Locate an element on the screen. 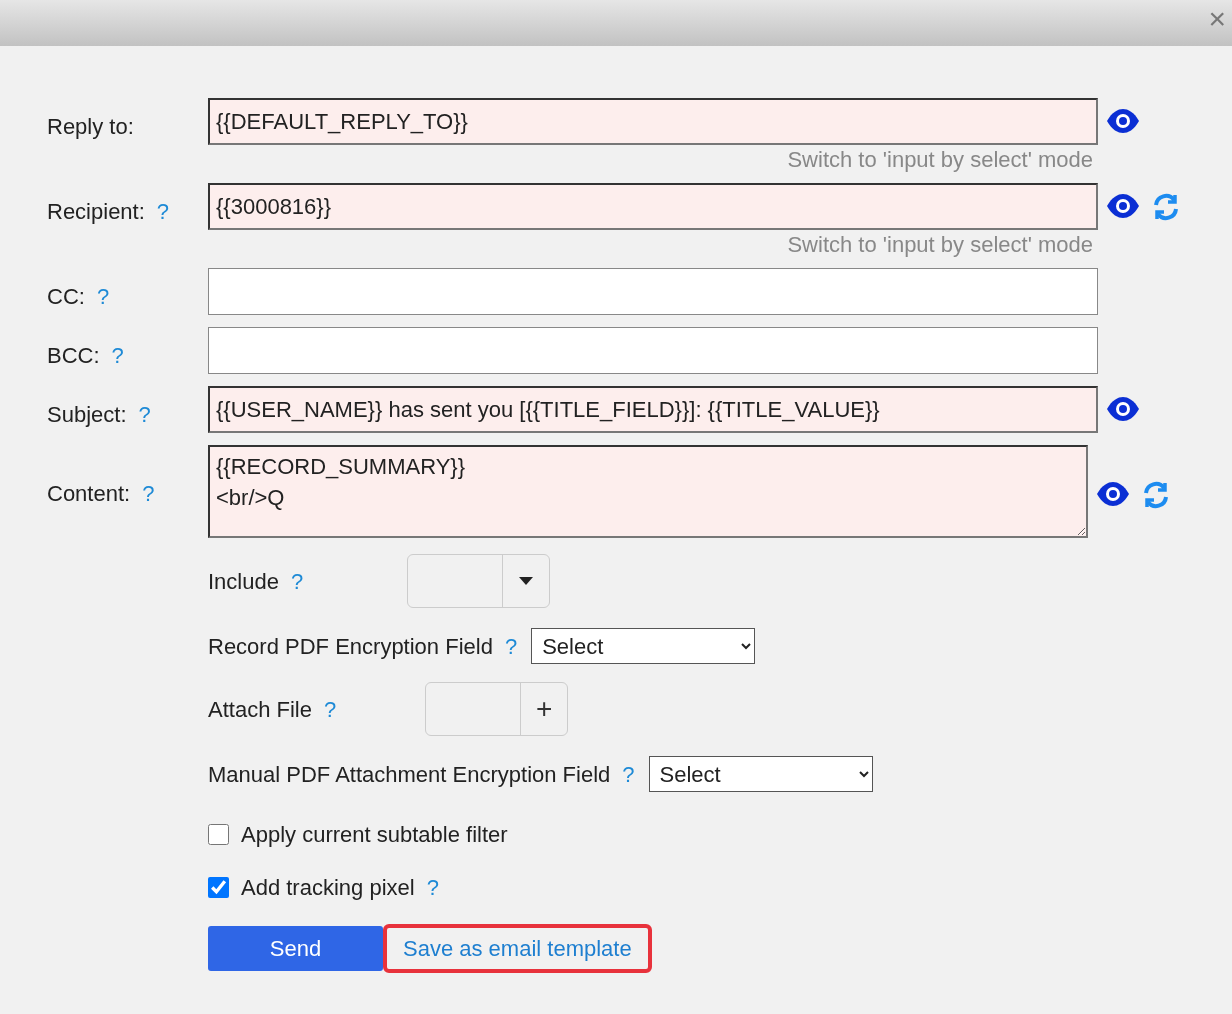 This screenshot has width=1232, height=1014. option-label: Attach File is located at coordinates (260, 709).